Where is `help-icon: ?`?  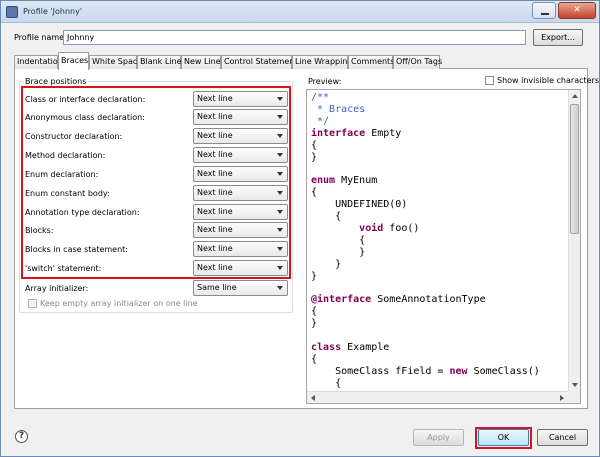
help-icon: ? is located at coordinates (21, 436).